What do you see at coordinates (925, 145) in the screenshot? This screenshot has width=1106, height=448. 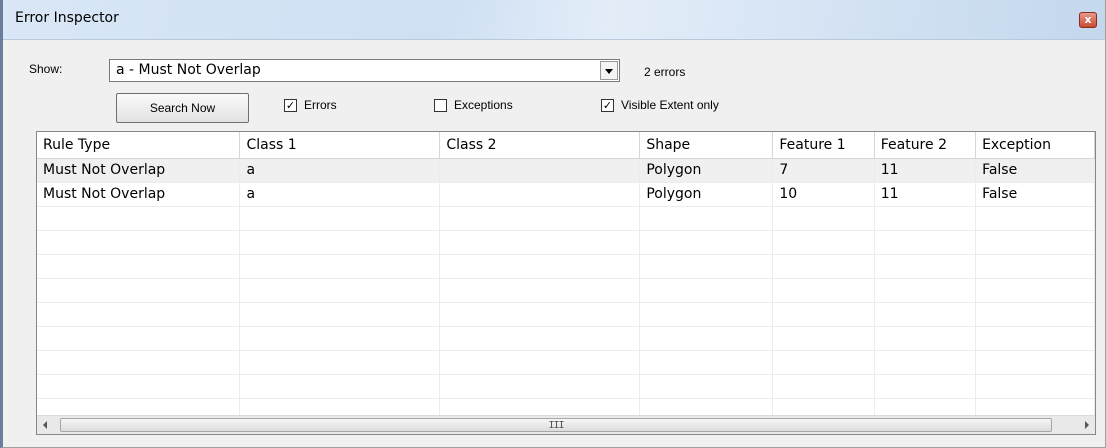 I see `column-header-feature-2: Feature 2` at bounding box center [925, 145].